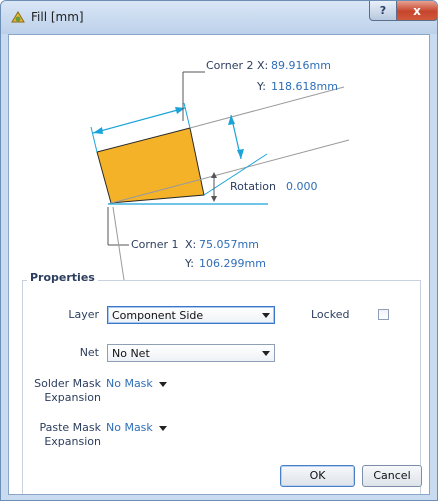 The height and width of the screenshot is (501, 438). Describe the element at coordinates (392, 476) in the screenshot. I see `cancel-button: Cancel` at that location.